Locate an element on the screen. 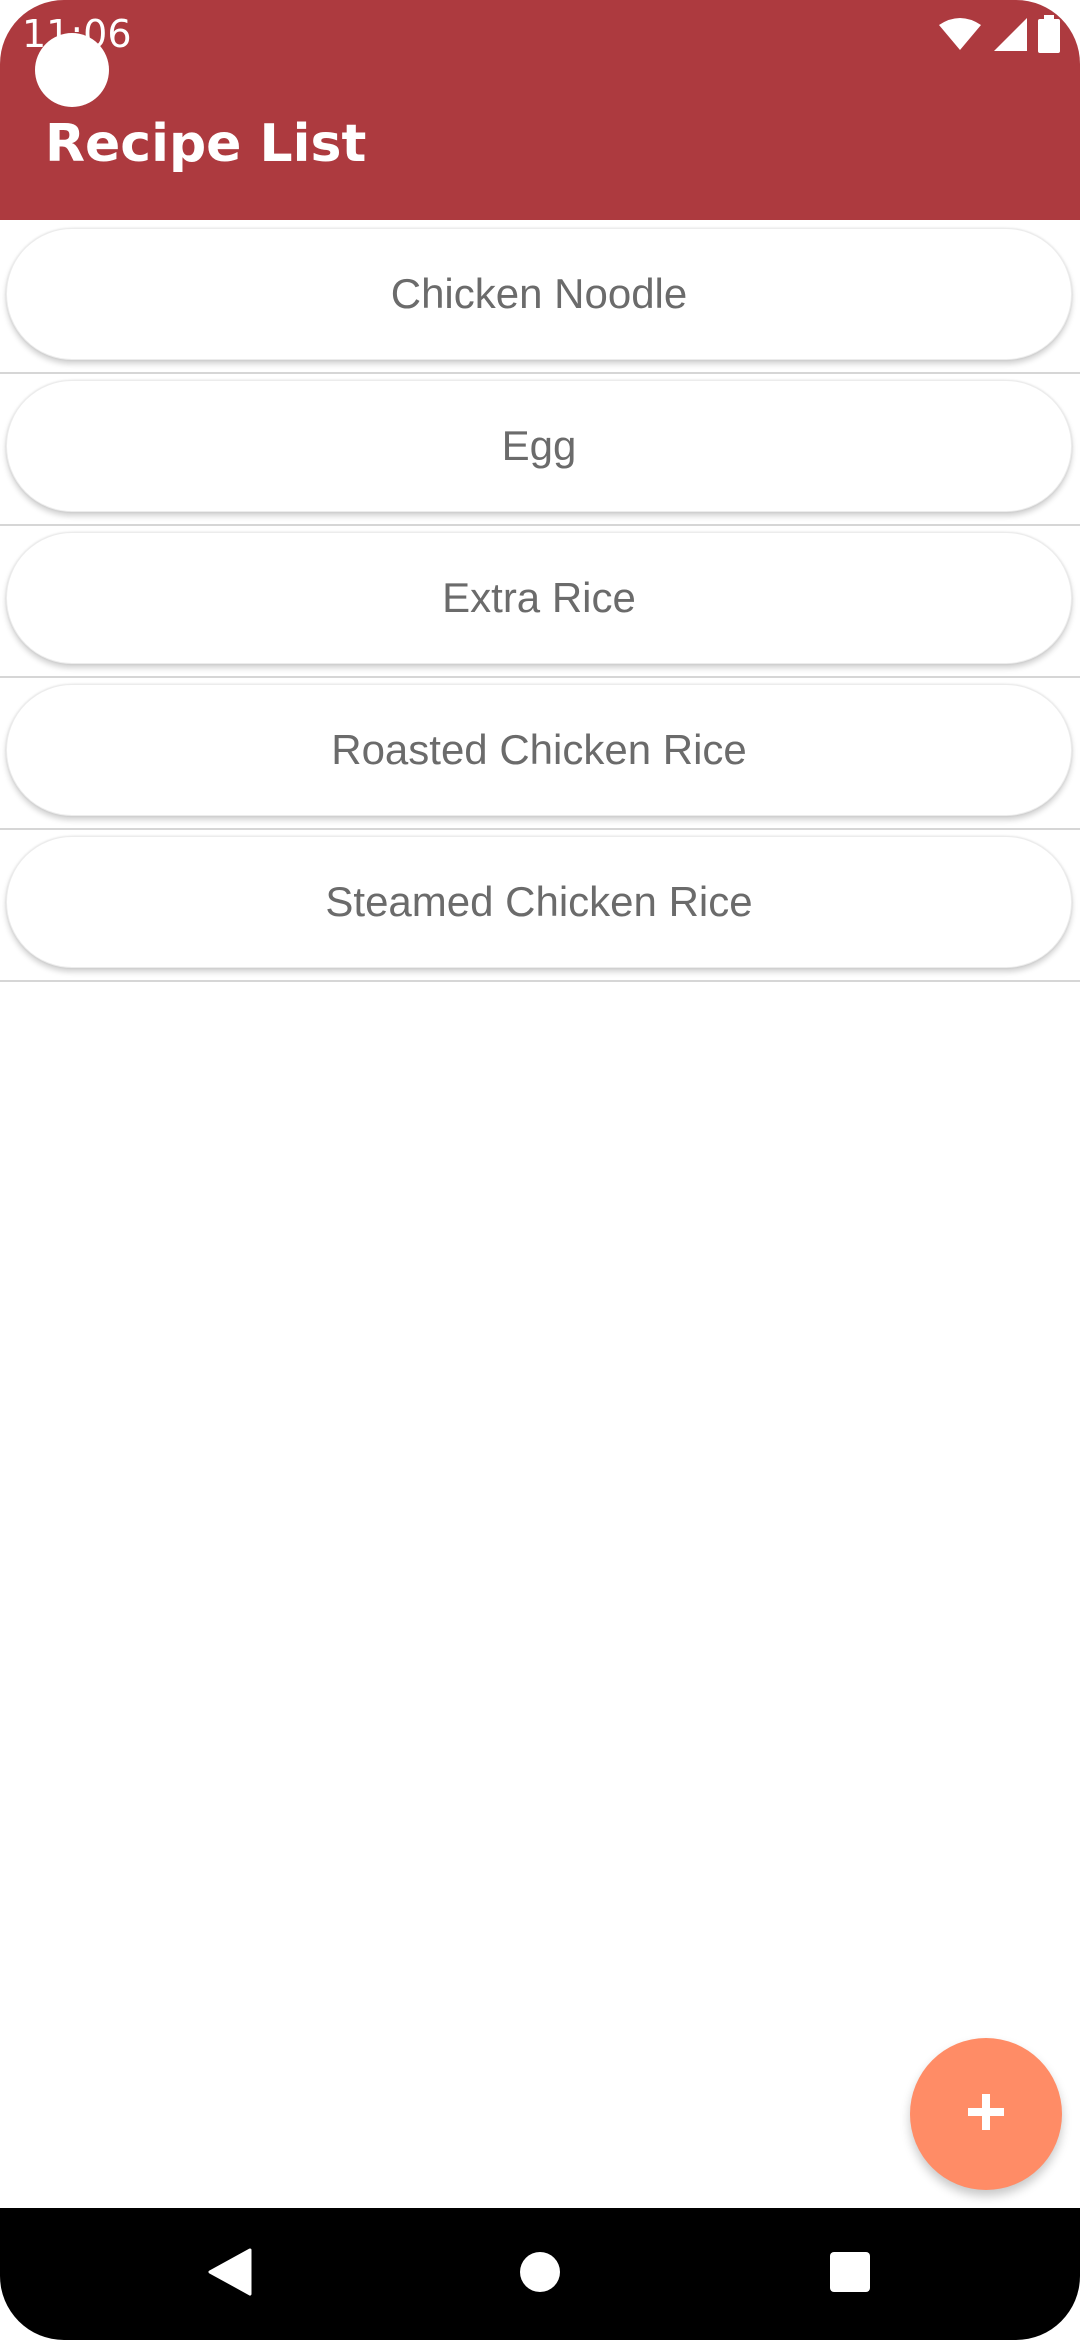 Image resolution: width=1080 pixels, height=2340 pixels. notification-dot-icon is located at coordinates (72, 70).